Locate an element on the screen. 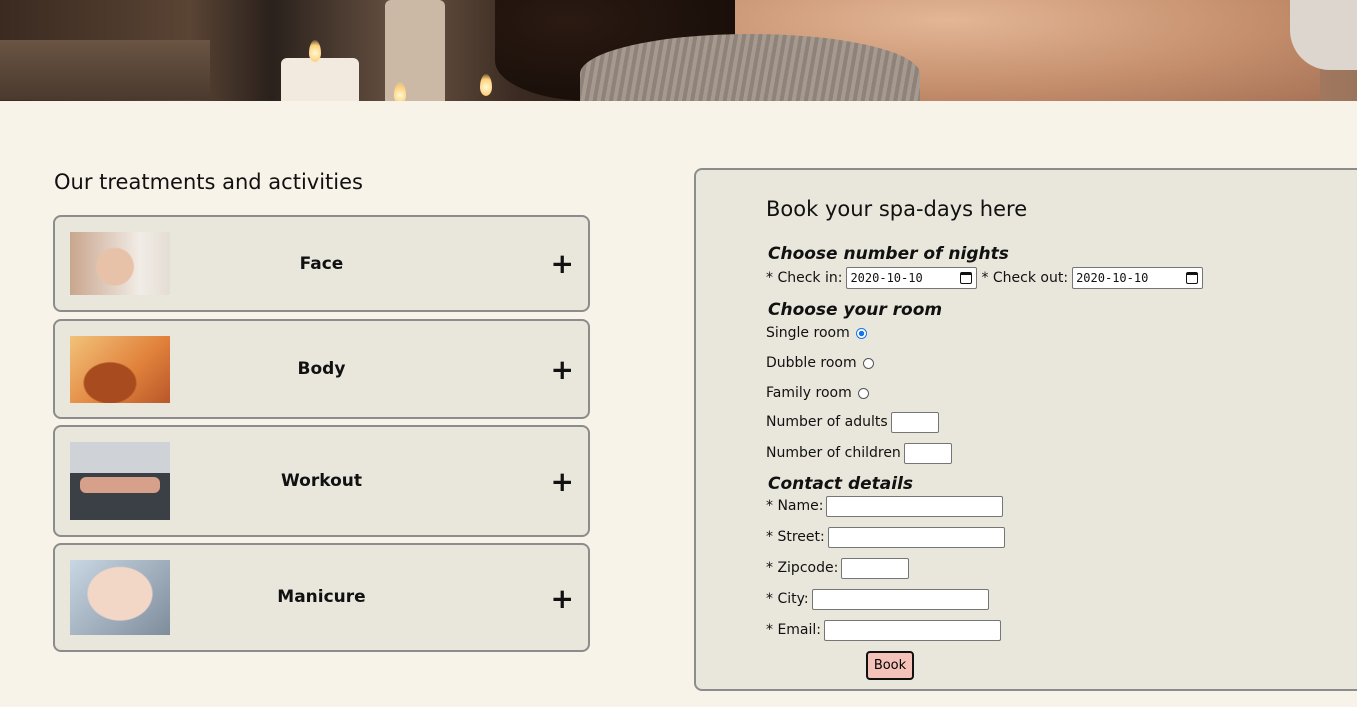 The width and height of the screenshot is (1357, 707). nights-heading: Choose number of nights is located at coordinates (888, 254).